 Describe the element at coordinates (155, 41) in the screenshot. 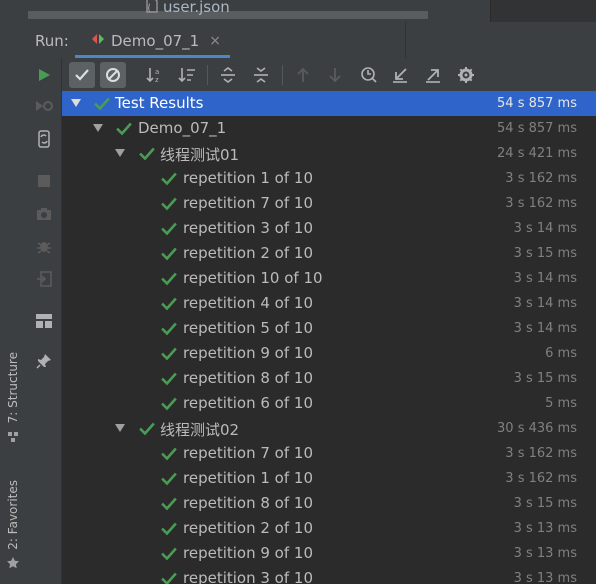

I see `run-tab-label: Demo_07_1` at that location.